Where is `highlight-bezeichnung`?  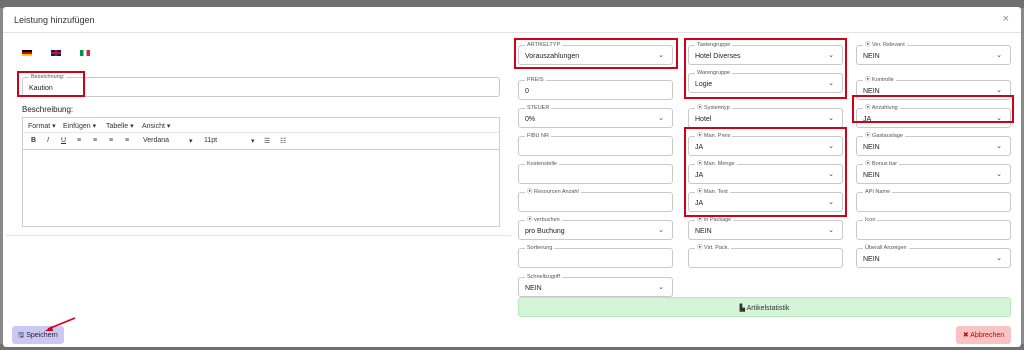 highlight-bezeichnung is located at coordinates (51, 84).